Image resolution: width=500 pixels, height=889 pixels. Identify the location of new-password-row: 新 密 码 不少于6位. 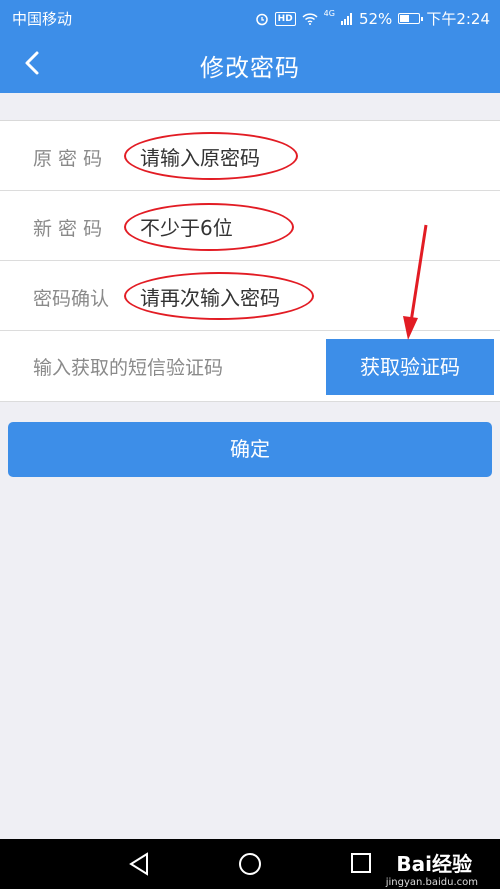
(250, 226).